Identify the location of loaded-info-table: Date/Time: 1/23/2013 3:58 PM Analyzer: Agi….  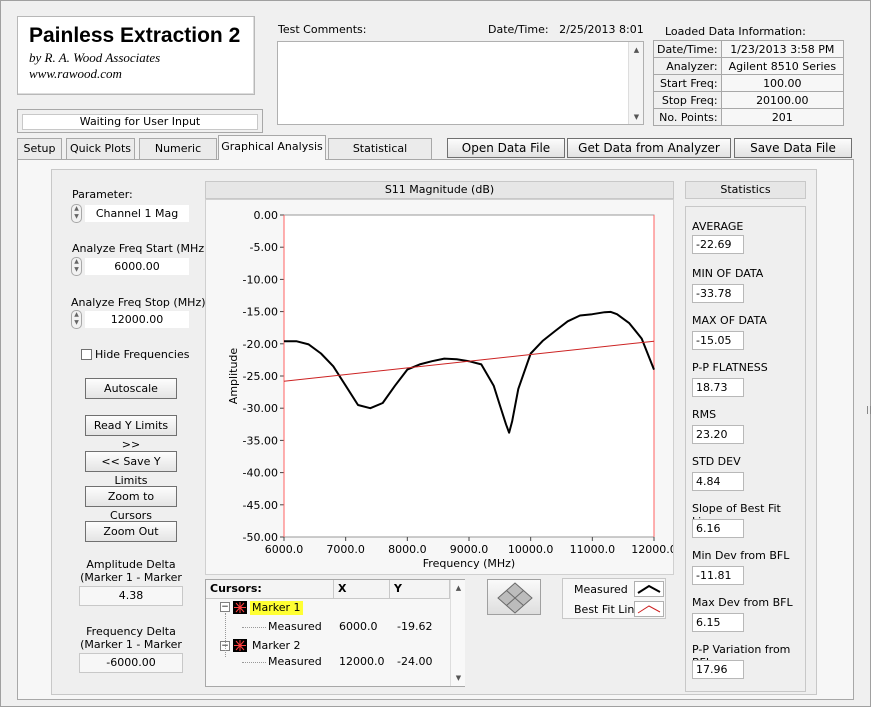
(749, 83).